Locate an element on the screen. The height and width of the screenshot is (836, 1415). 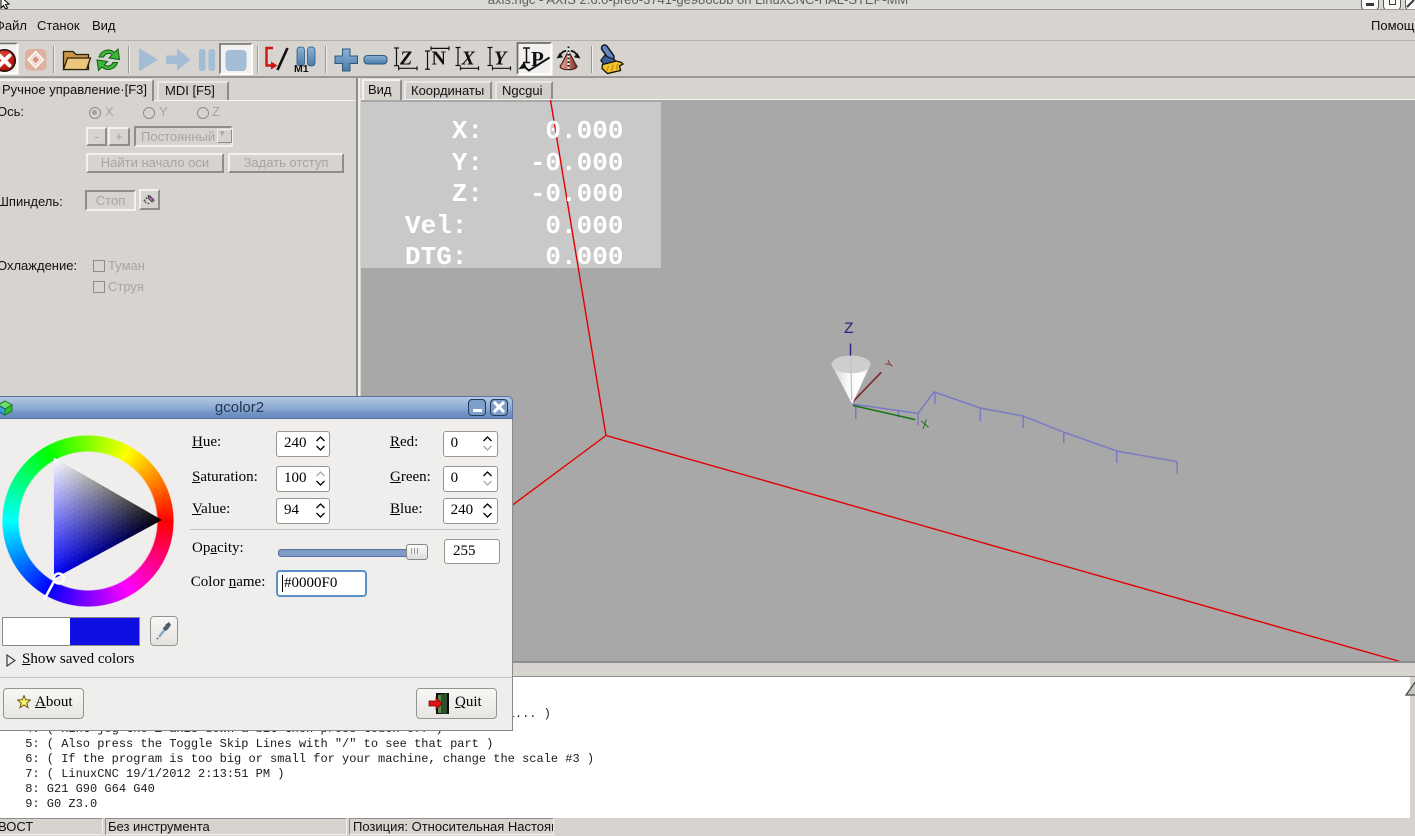
svg-text: M1 is located at coordinates (301, 69).